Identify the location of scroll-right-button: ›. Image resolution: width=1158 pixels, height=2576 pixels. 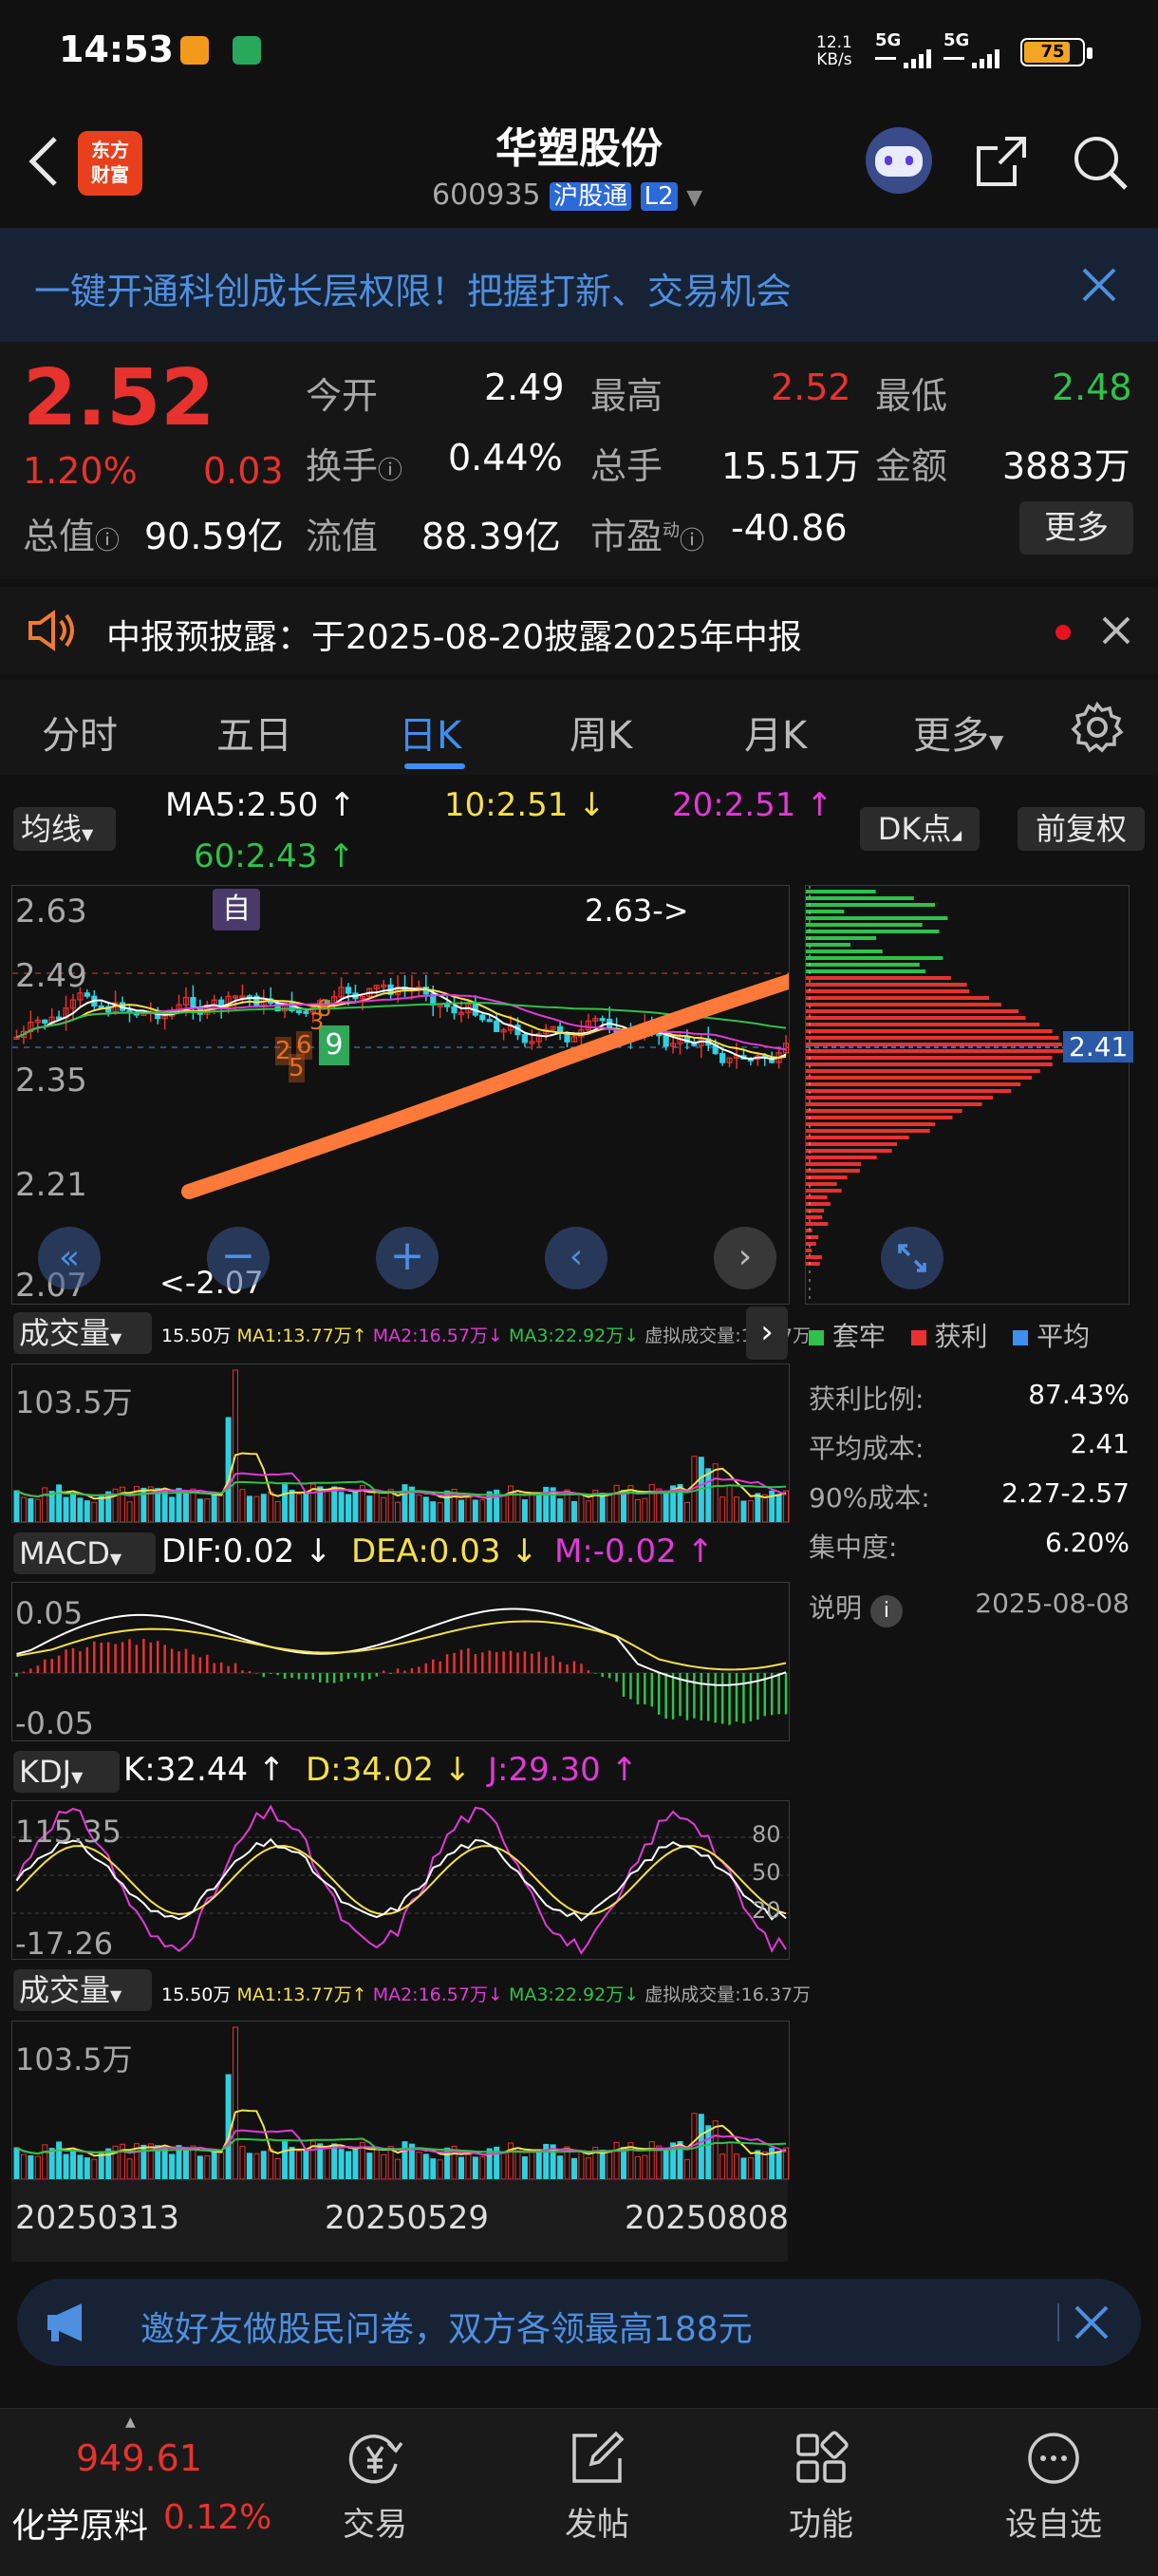
(745, 1258).